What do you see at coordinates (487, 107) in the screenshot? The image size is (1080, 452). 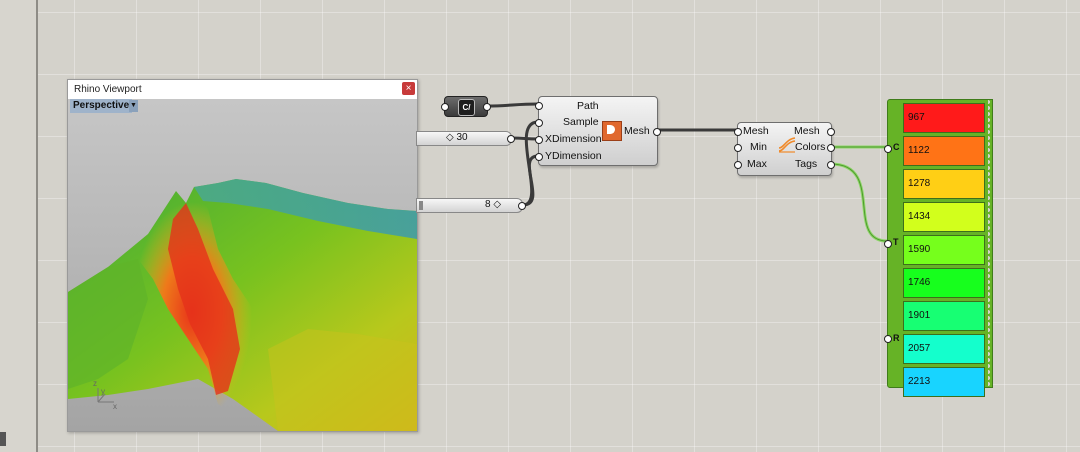 I see `path-param-output-port` at bounding box center [487, 107].